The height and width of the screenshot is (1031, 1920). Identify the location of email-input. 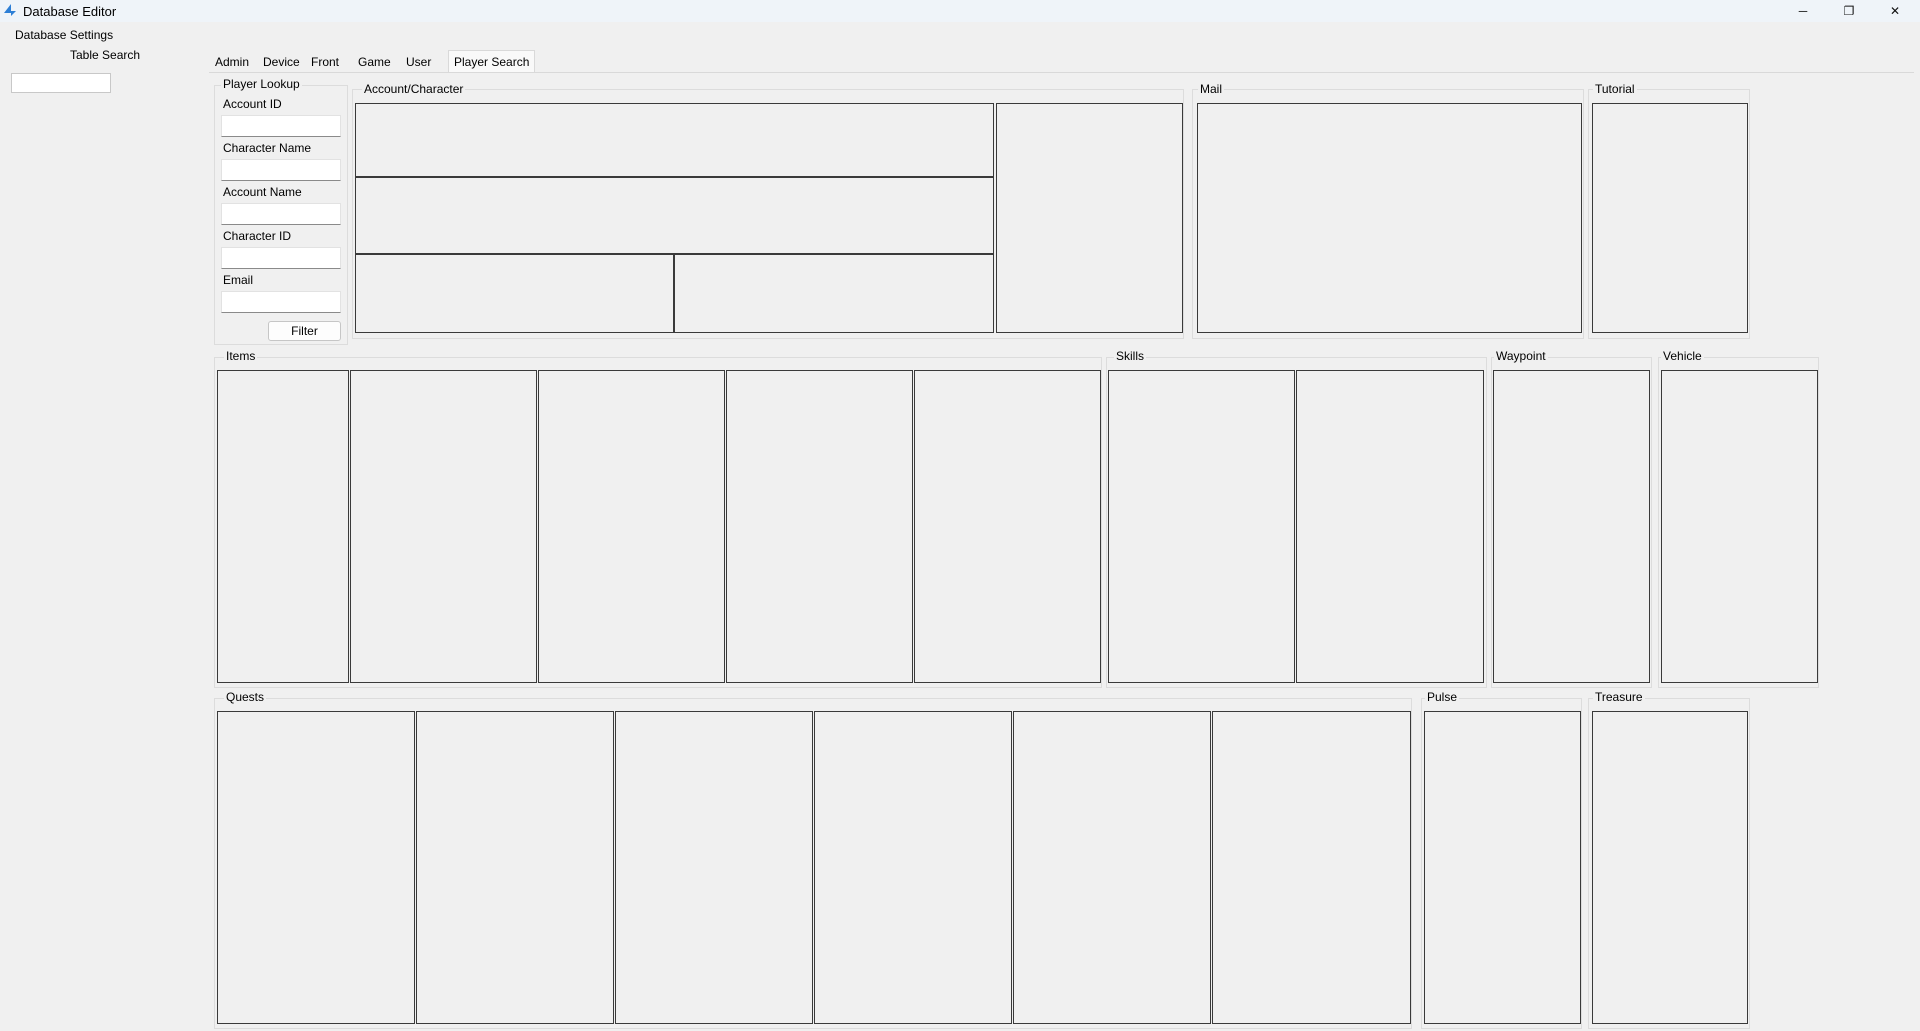
(281, 302).